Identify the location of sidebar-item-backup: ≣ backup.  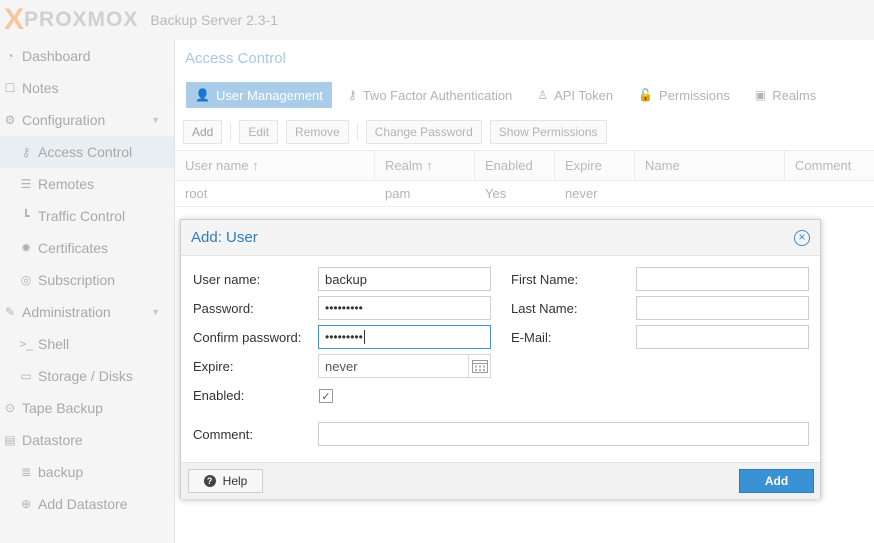
(87, 472).